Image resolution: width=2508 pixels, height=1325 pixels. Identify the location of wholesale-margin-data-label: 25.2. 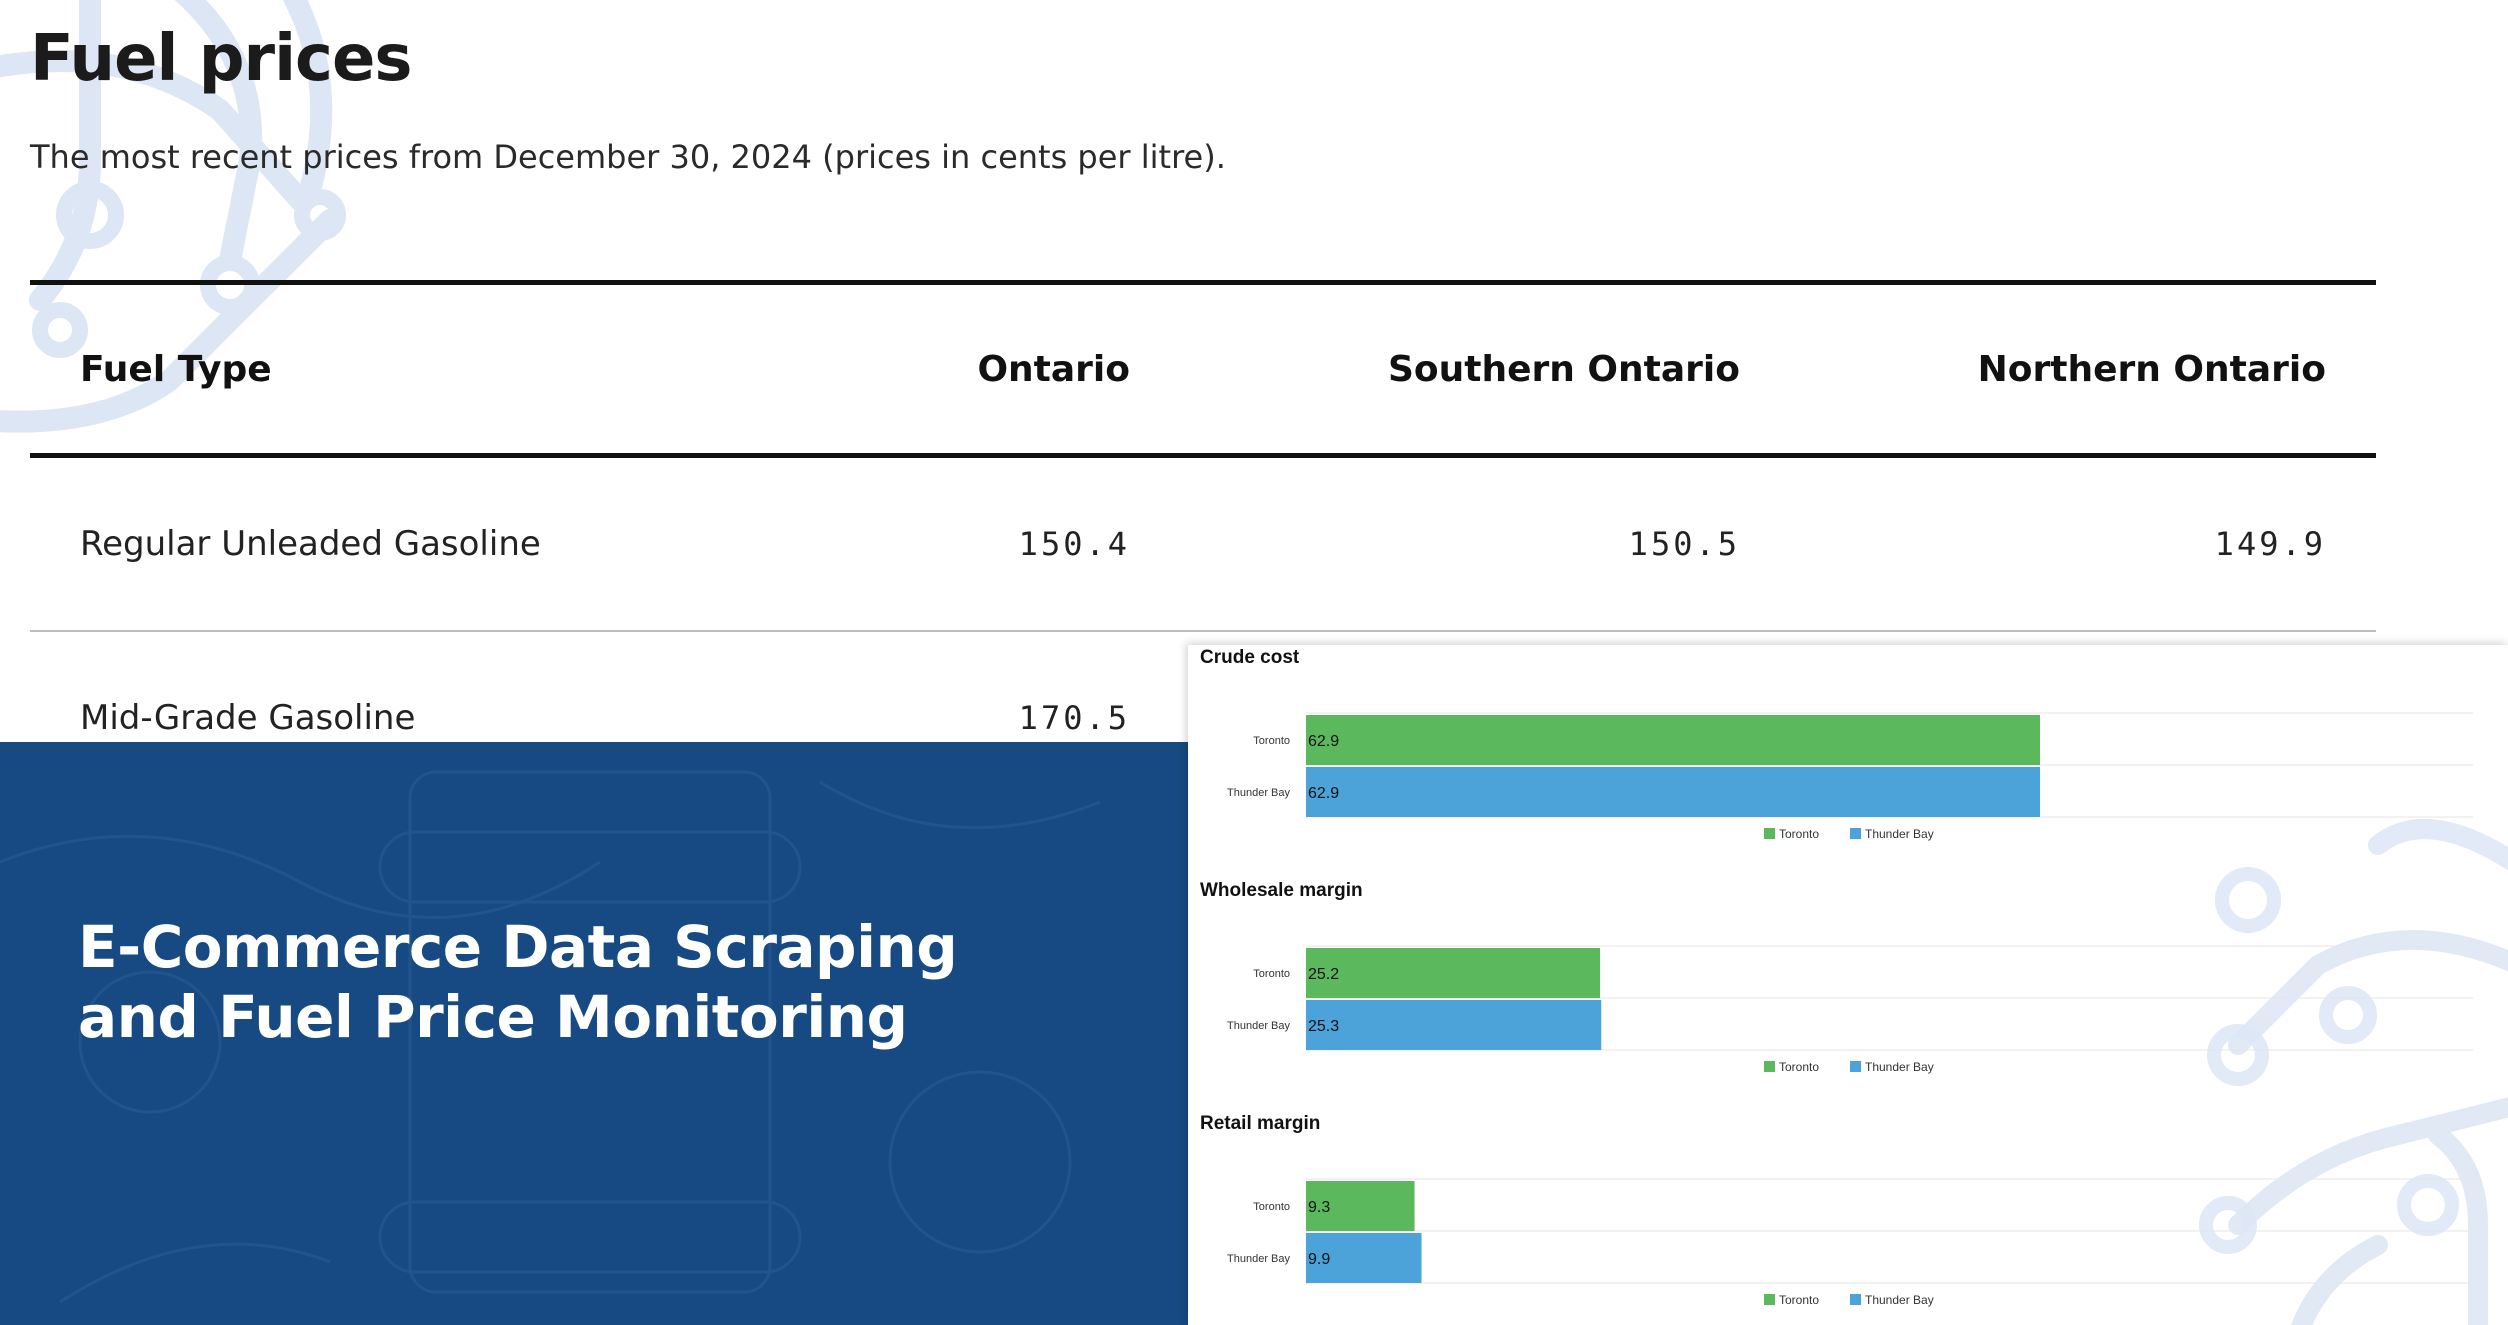
(1323, 974).